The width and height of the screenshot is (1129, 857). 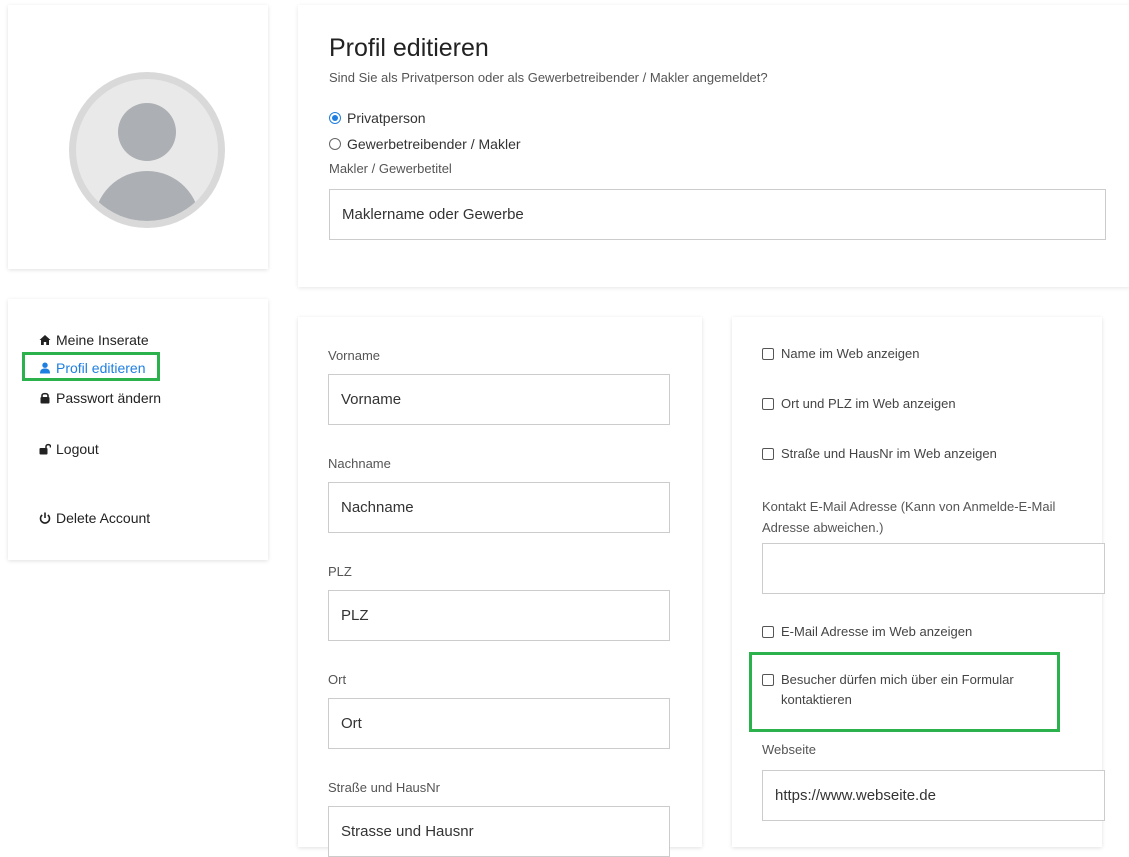 What do you see at coordinates (499, 615) in the screenshot?
I see `zip-input` at bounding box center [499, 615].